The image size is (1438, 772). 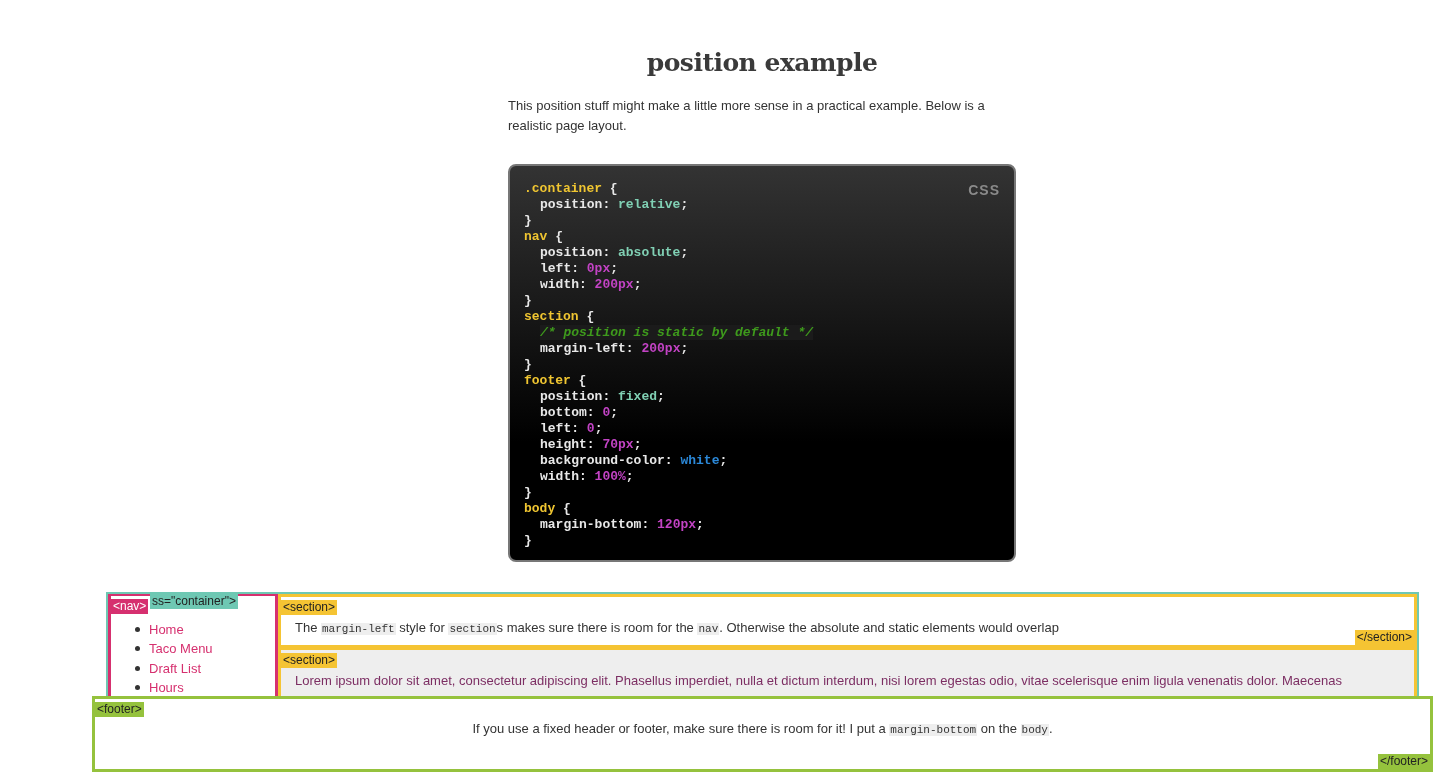 I want to click on code-line: left: 0px;, so click(x=579, y=269).